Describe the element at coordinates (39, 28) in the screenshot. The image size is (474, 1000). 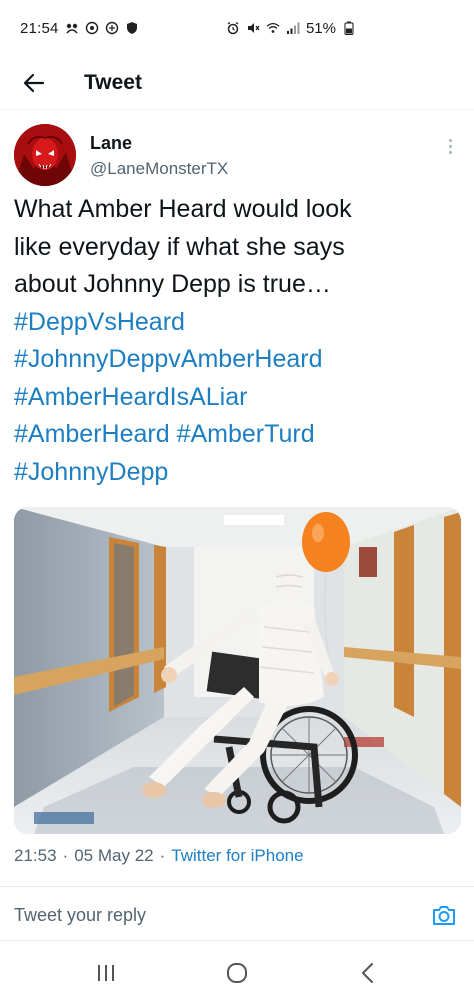
I see `status-time: 21:54` at that location.